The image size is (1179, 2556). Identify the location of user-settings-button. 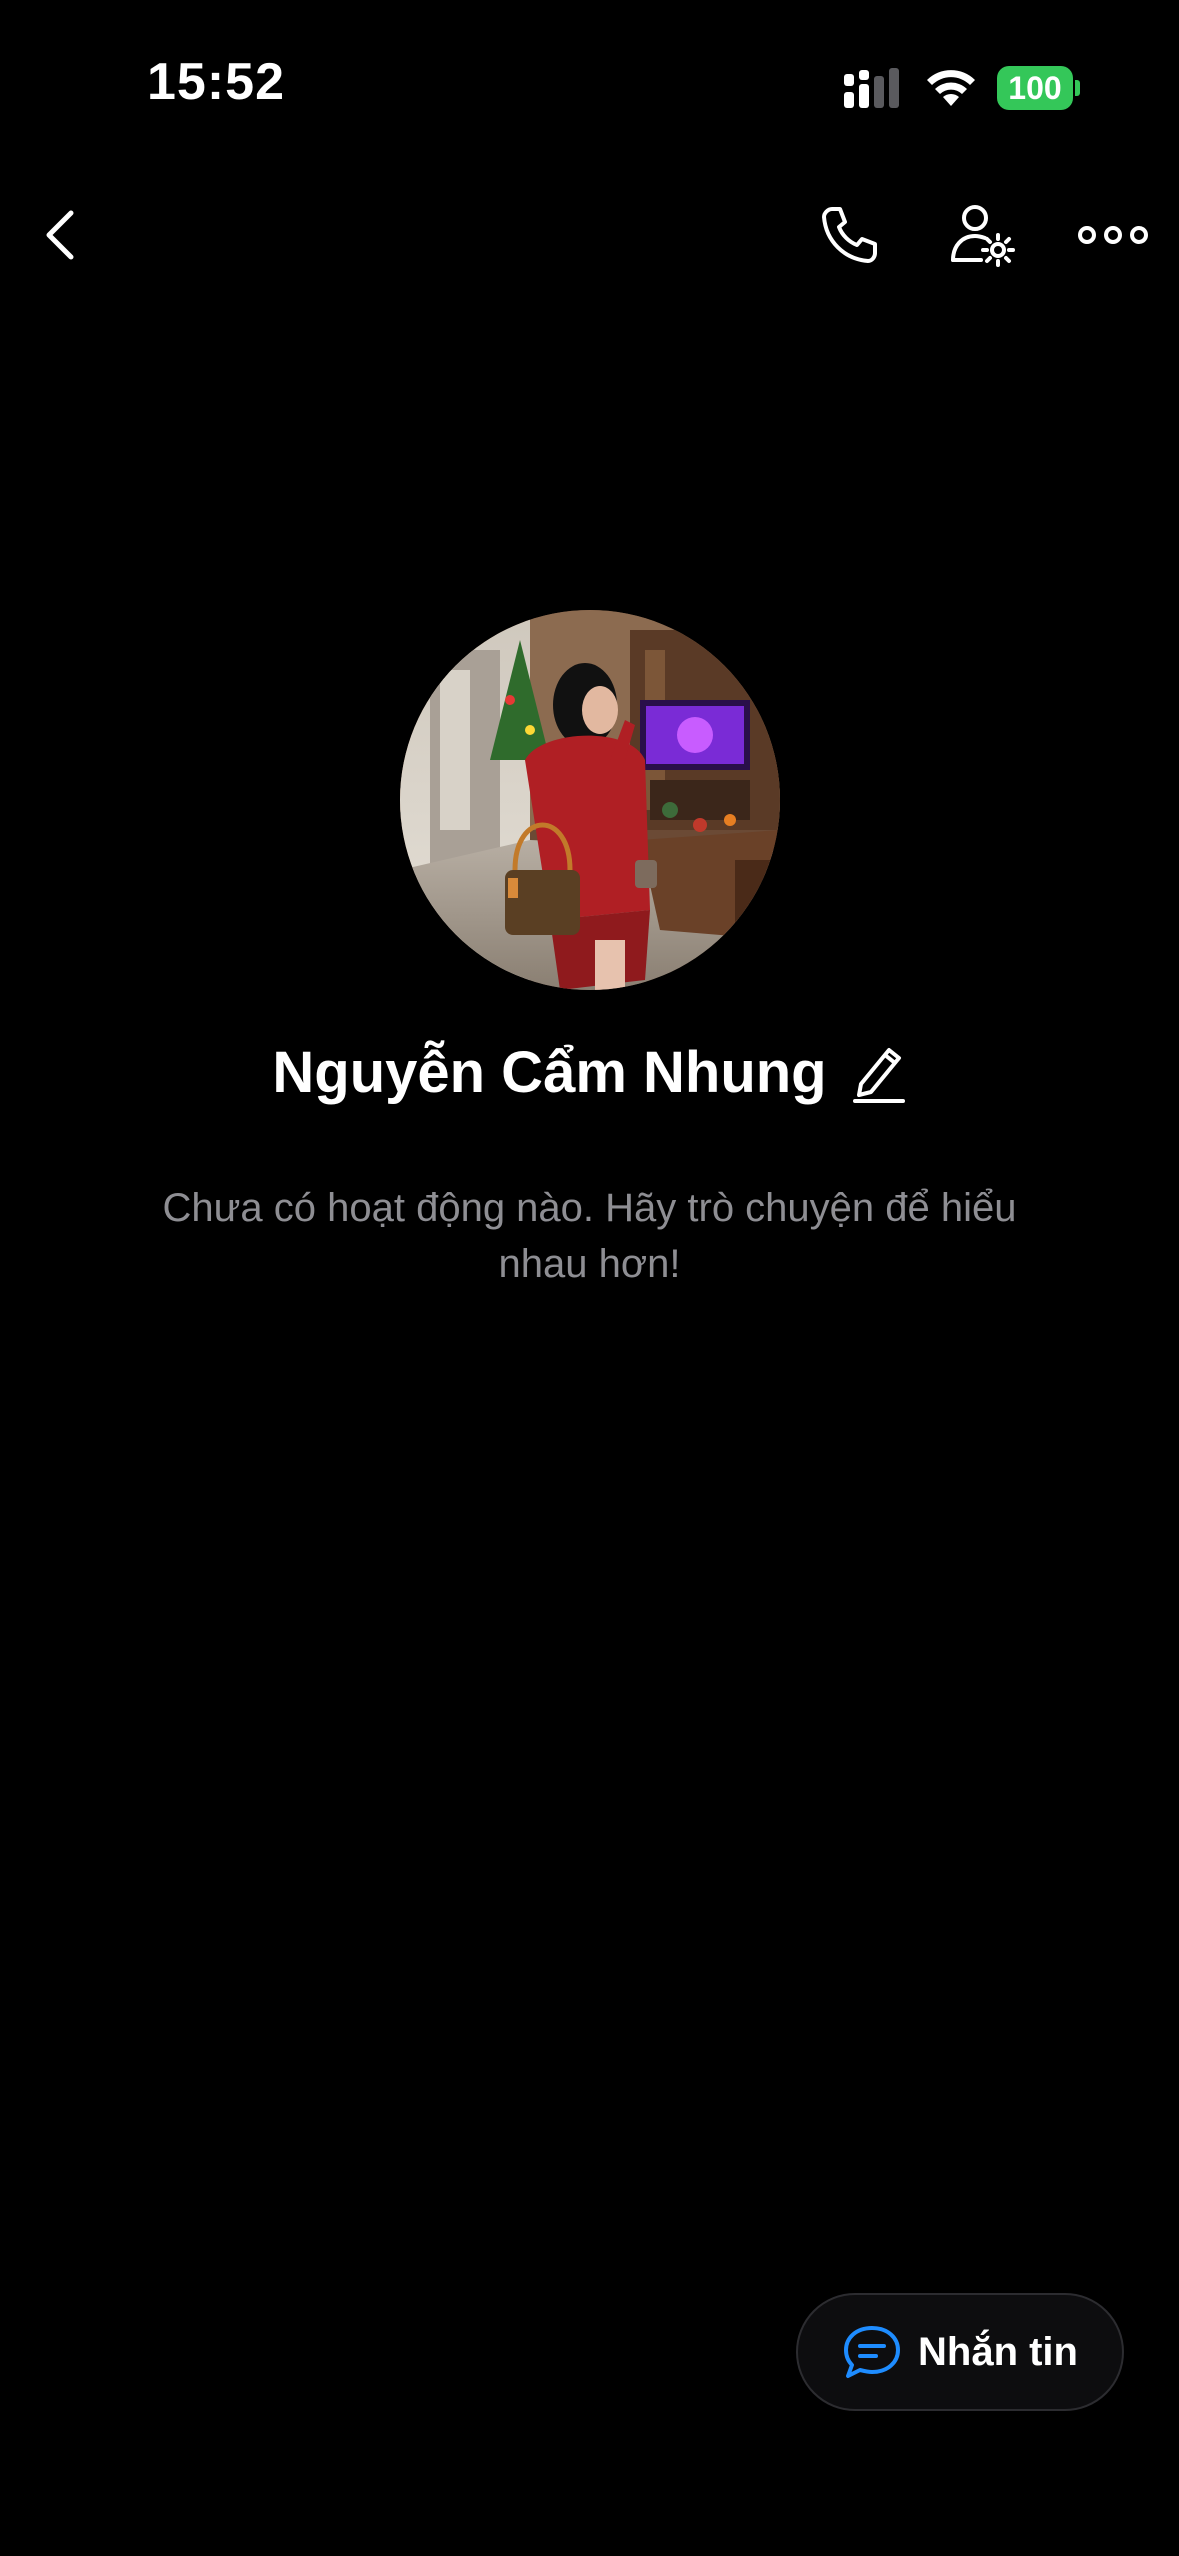
(982, 235).